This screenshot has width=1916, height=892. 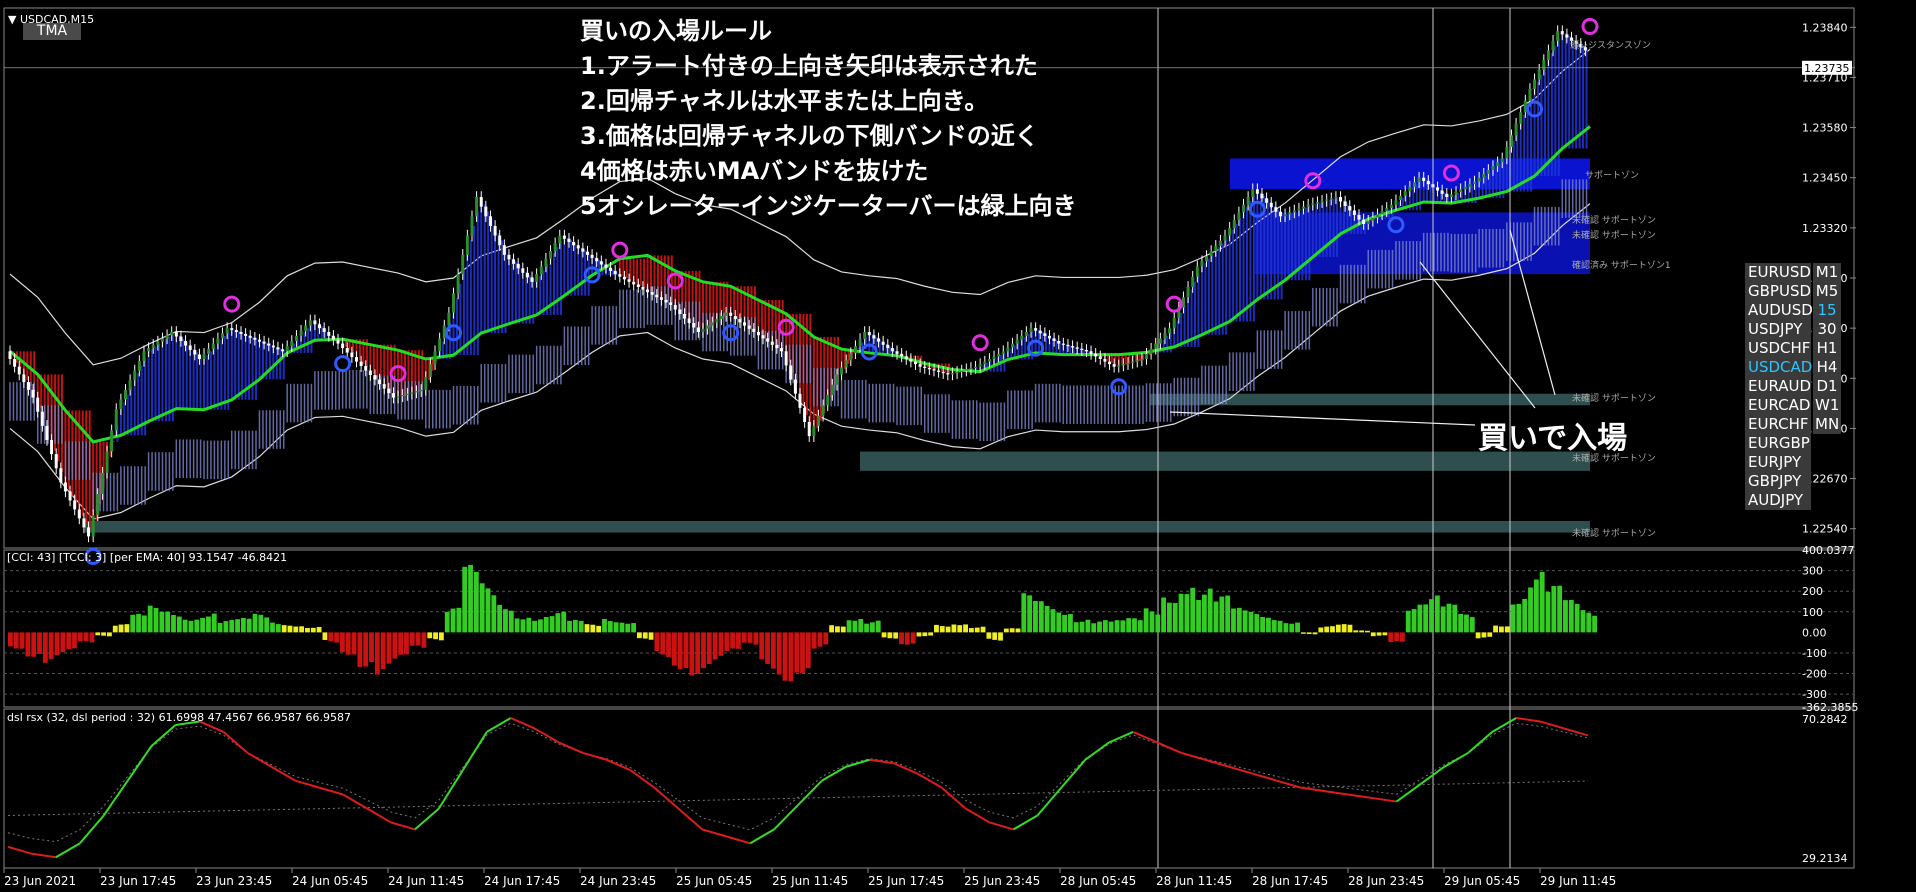 What do you see at coordinates (810, 881) in the screenshot?
I see `time-tick-label: 25 Jun 11:45` at bounding box center [810, 881].